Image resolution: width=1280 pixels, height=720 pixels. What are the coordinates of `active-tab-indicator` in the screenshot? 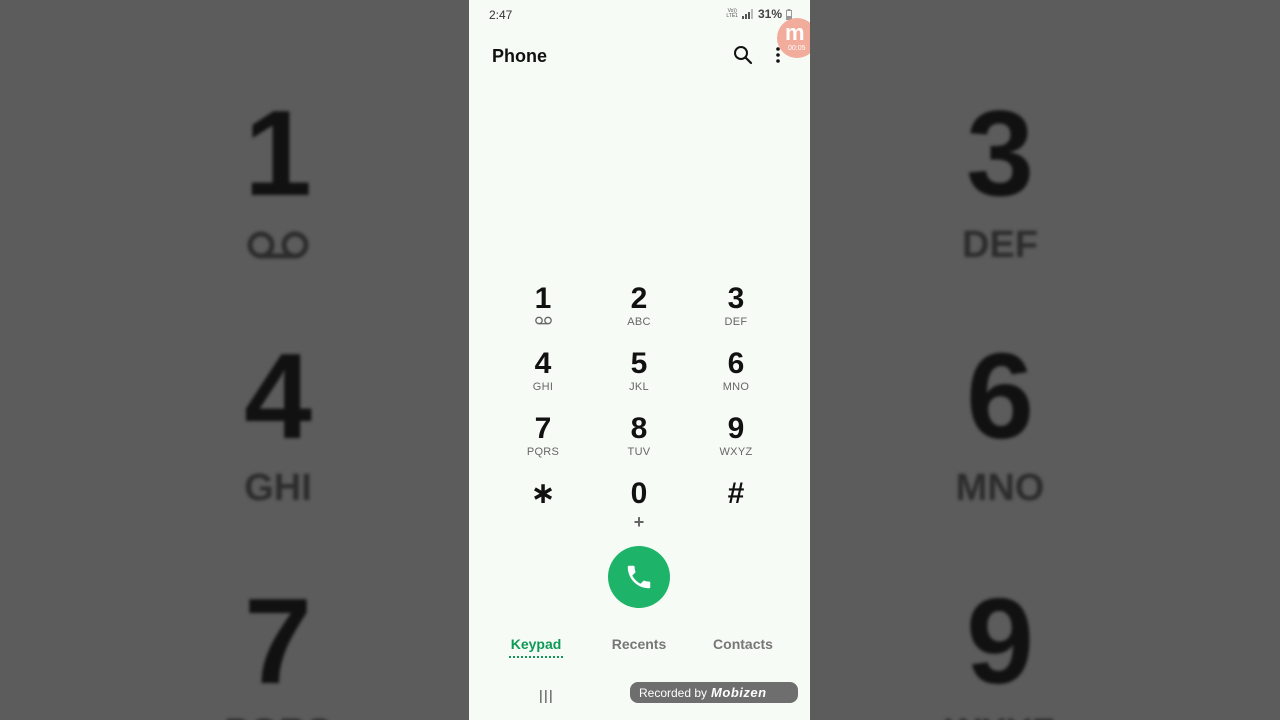 It's located at (536, 657).